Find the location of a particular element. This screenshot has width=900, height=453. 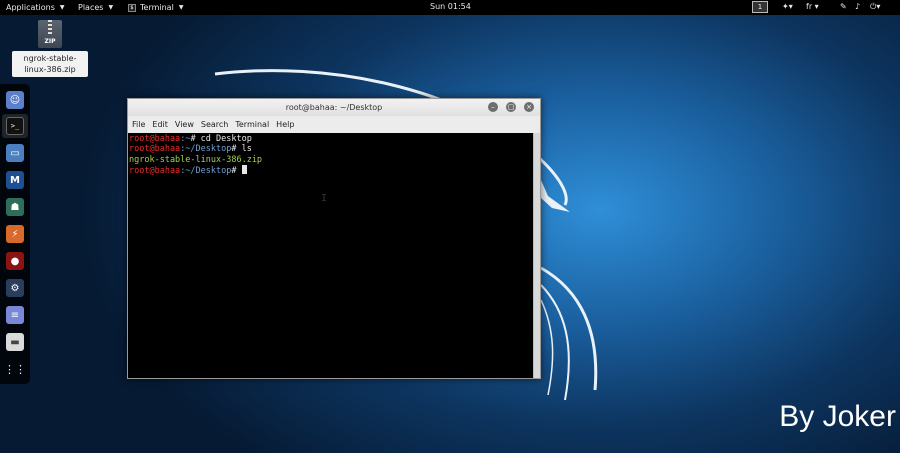

window-titlebar: root@bahaa: ~/Desktop – ▢ × is located at coordinates (334, 107).